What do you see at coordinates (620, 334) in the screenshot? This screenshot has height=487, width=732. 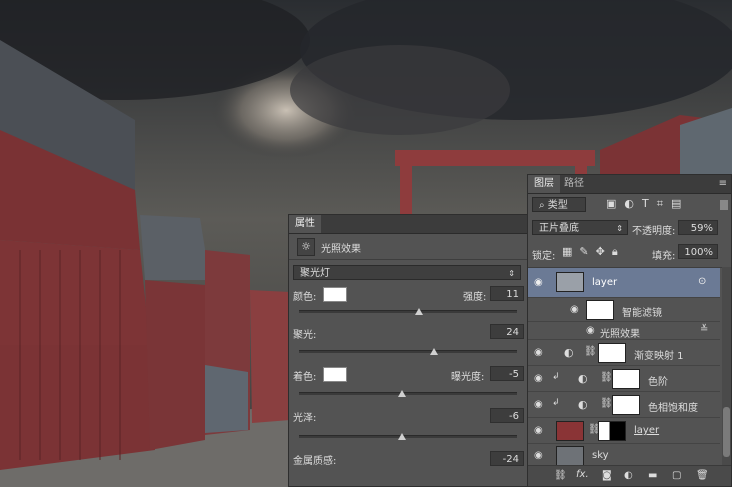 I see `layer-name: 光照效果` at bounding box center [620, 334].